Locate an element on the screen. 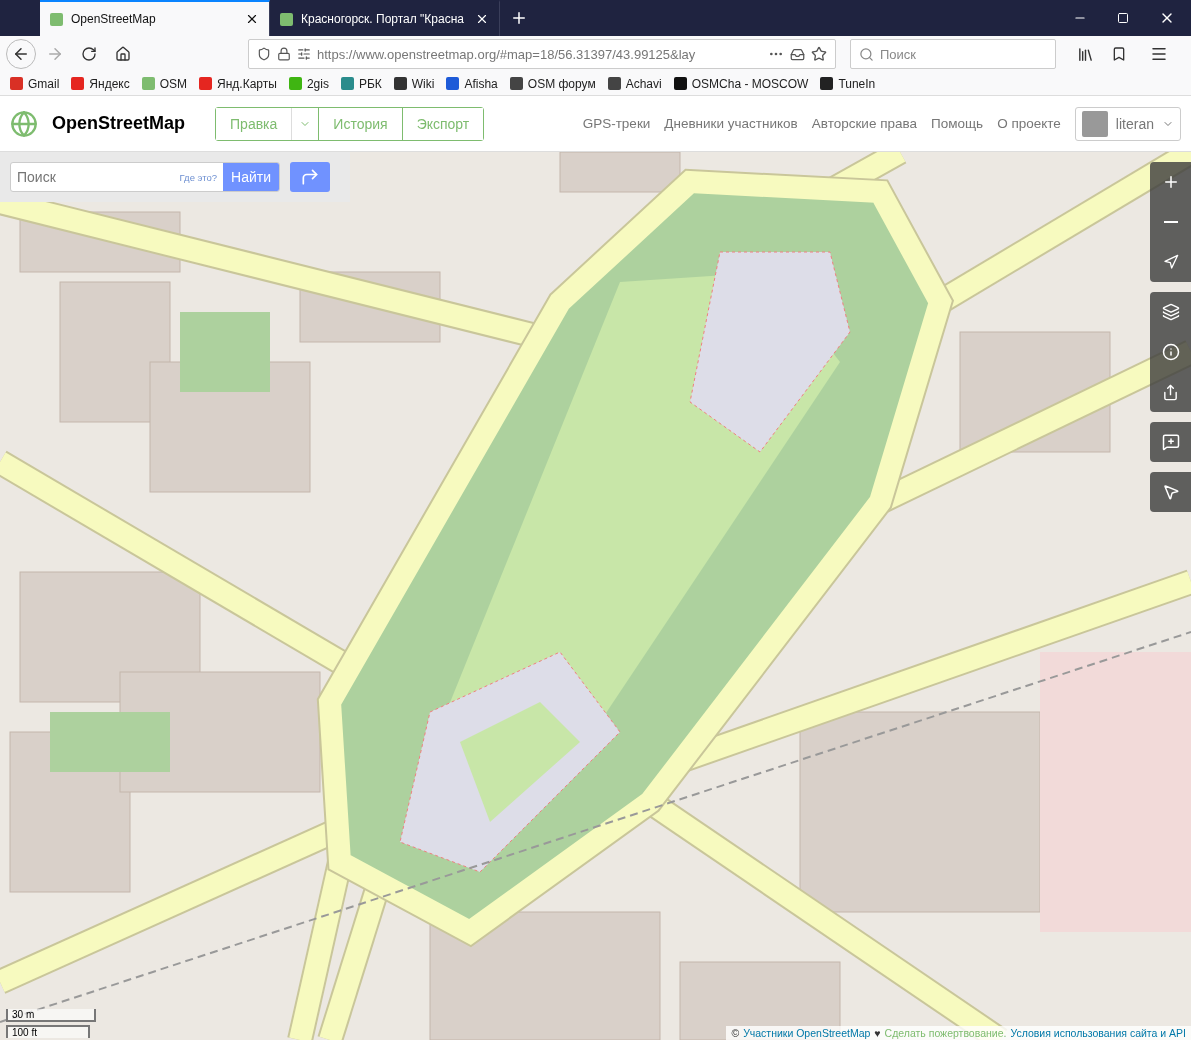 Image resolution: width=1191 pixels, height=1040 pixels. bookmark-link: Achavi is located at coordinates (634, 83).